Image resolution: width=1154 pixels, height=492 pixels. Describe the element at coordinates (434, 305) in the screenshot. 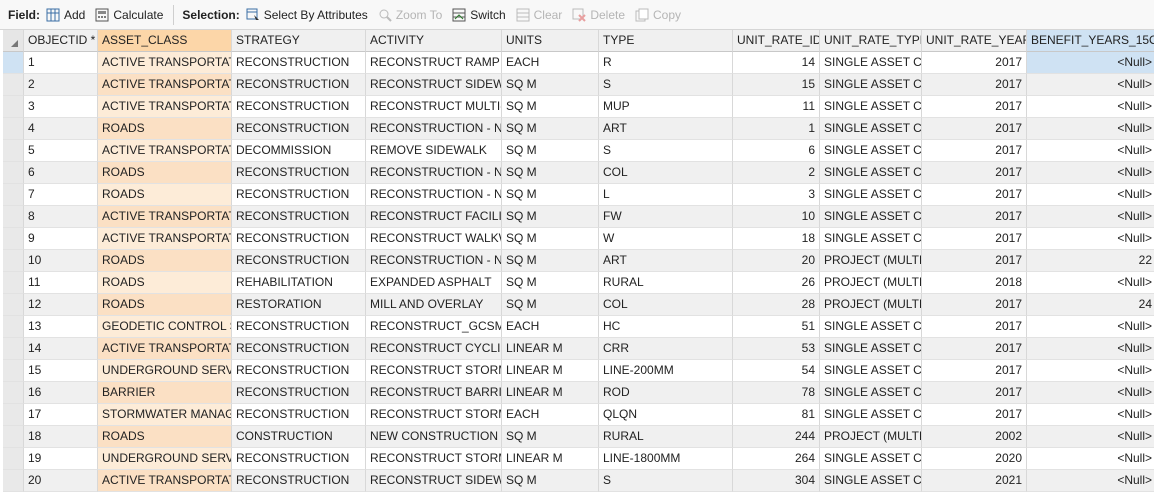

I see `col-activity-cell: MILL AND OVERLAY` at that location.